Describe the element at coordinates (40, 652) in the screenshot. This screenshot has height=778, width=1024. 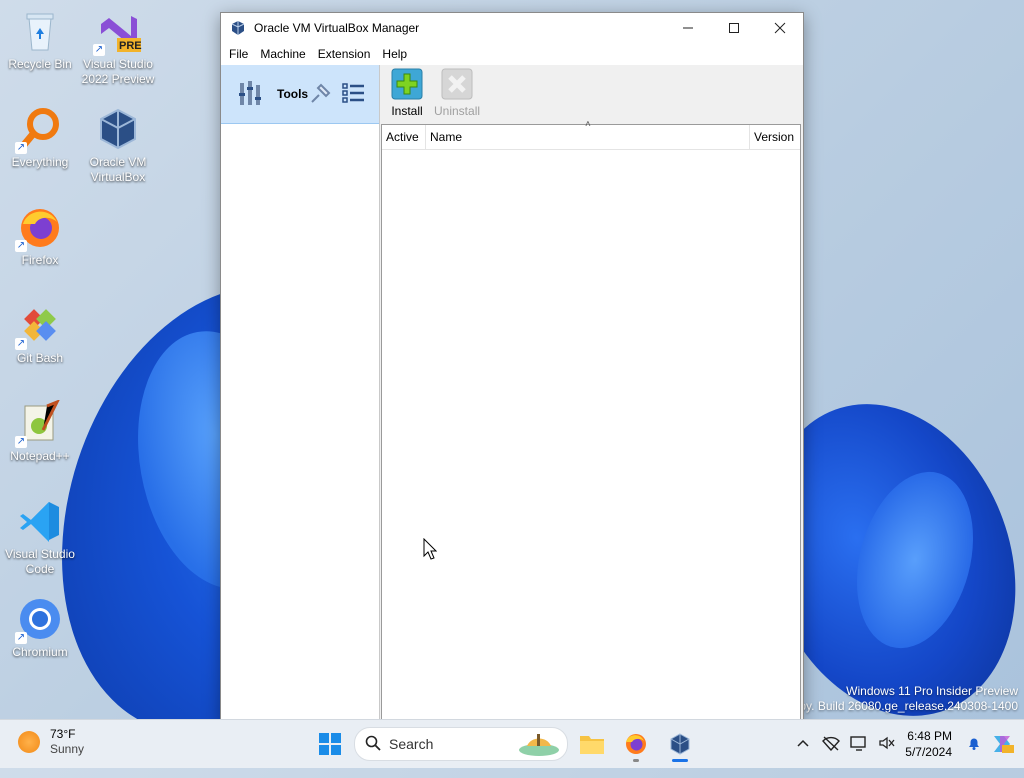
I see `desktop-icon-label: Chromium` at that location.